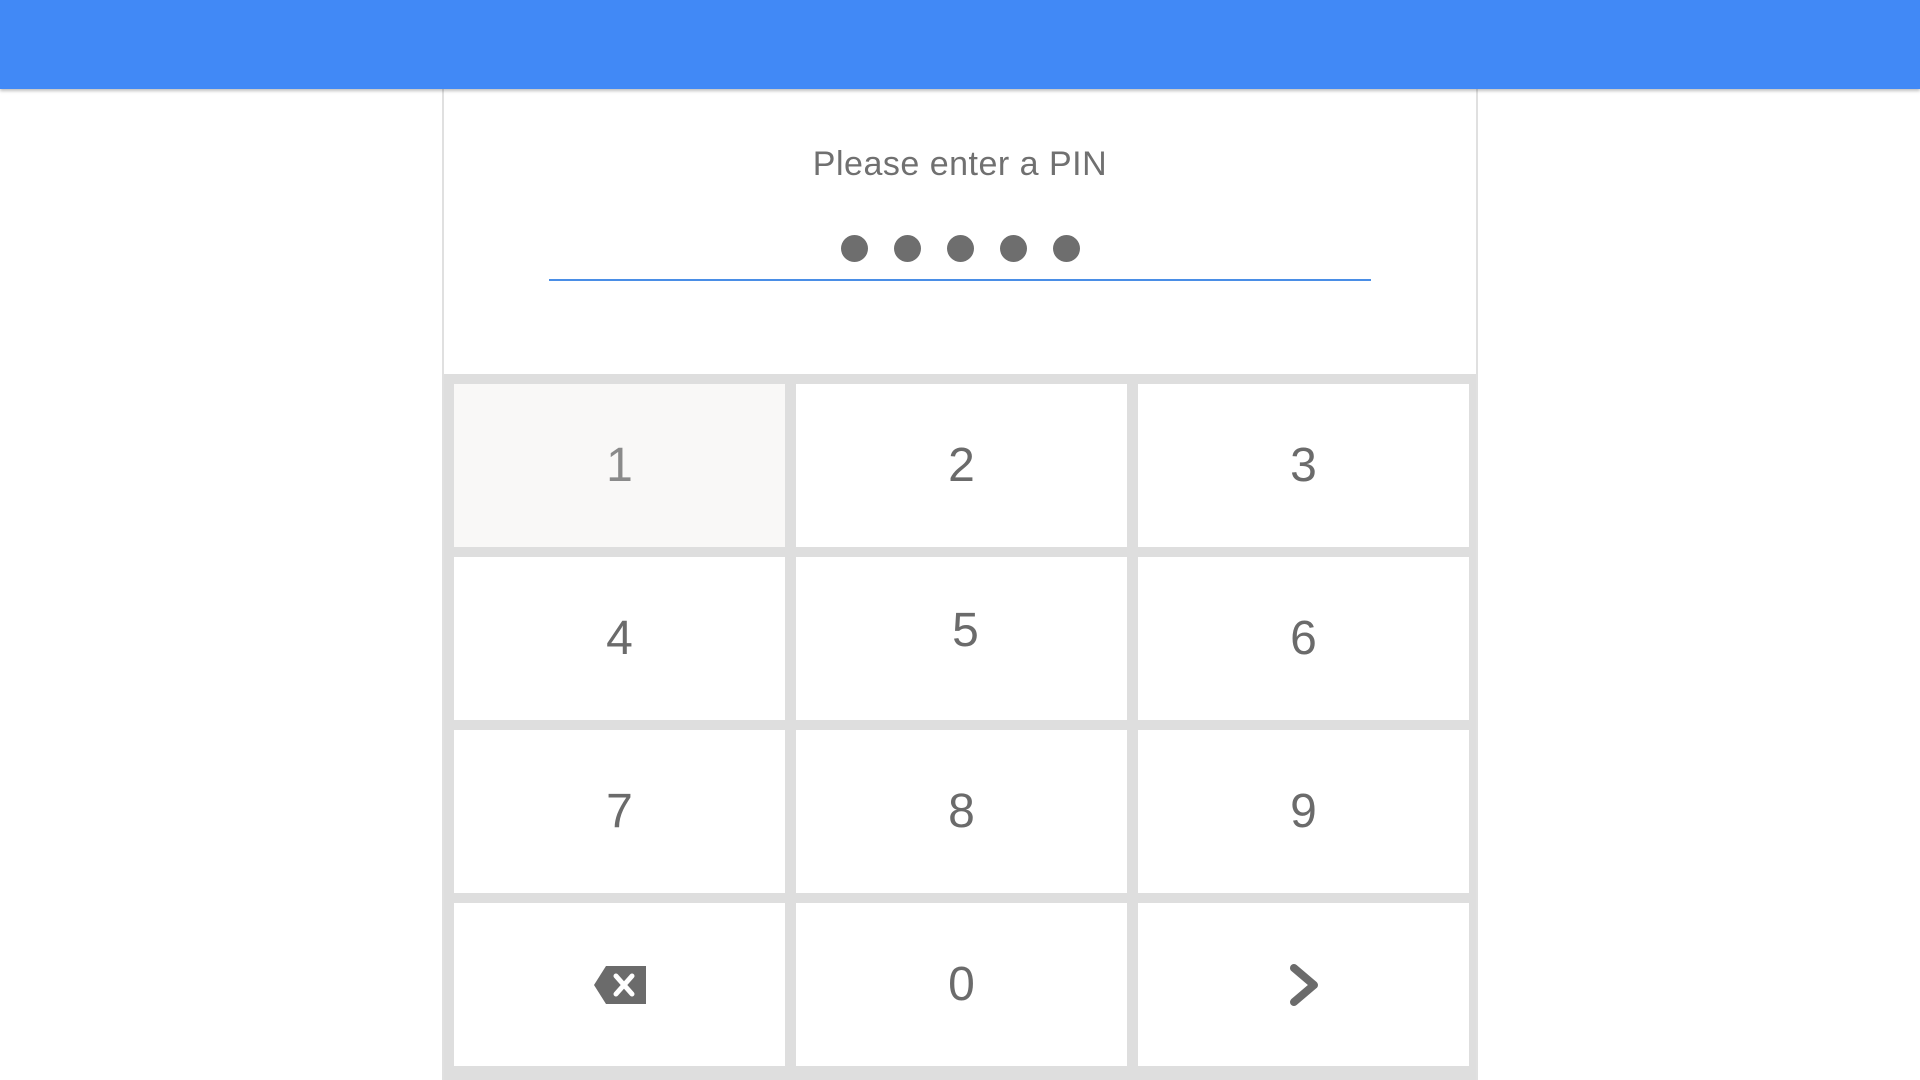 The height and width of the screenshot is (1080, 1920). I want to click on key-2: 2, so click(961, 465).